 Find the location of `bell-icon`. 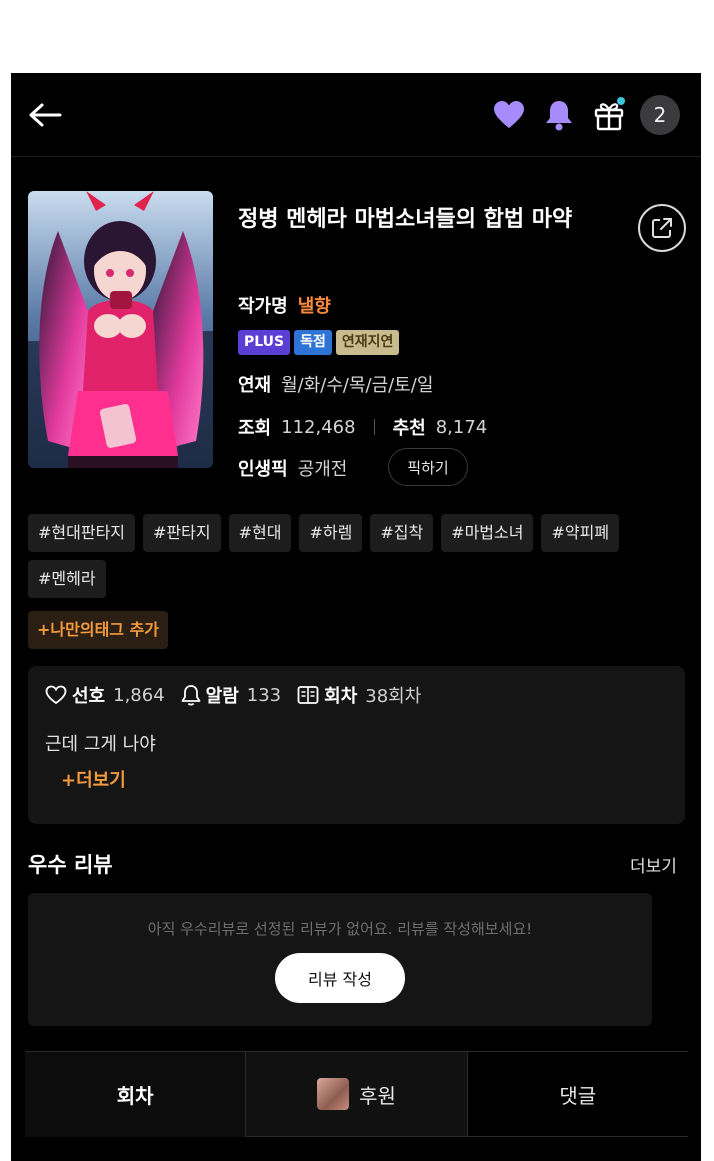

bell-icon is located at coordinates (559, 116).